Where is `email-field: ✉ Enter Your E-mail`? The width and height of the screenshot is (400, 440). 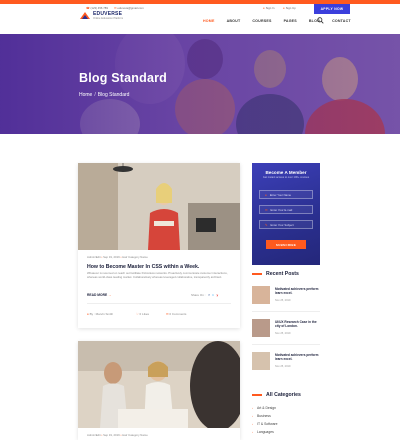
email-field: ✉ Enter Your E-mail is located at coordinates (286, 209).